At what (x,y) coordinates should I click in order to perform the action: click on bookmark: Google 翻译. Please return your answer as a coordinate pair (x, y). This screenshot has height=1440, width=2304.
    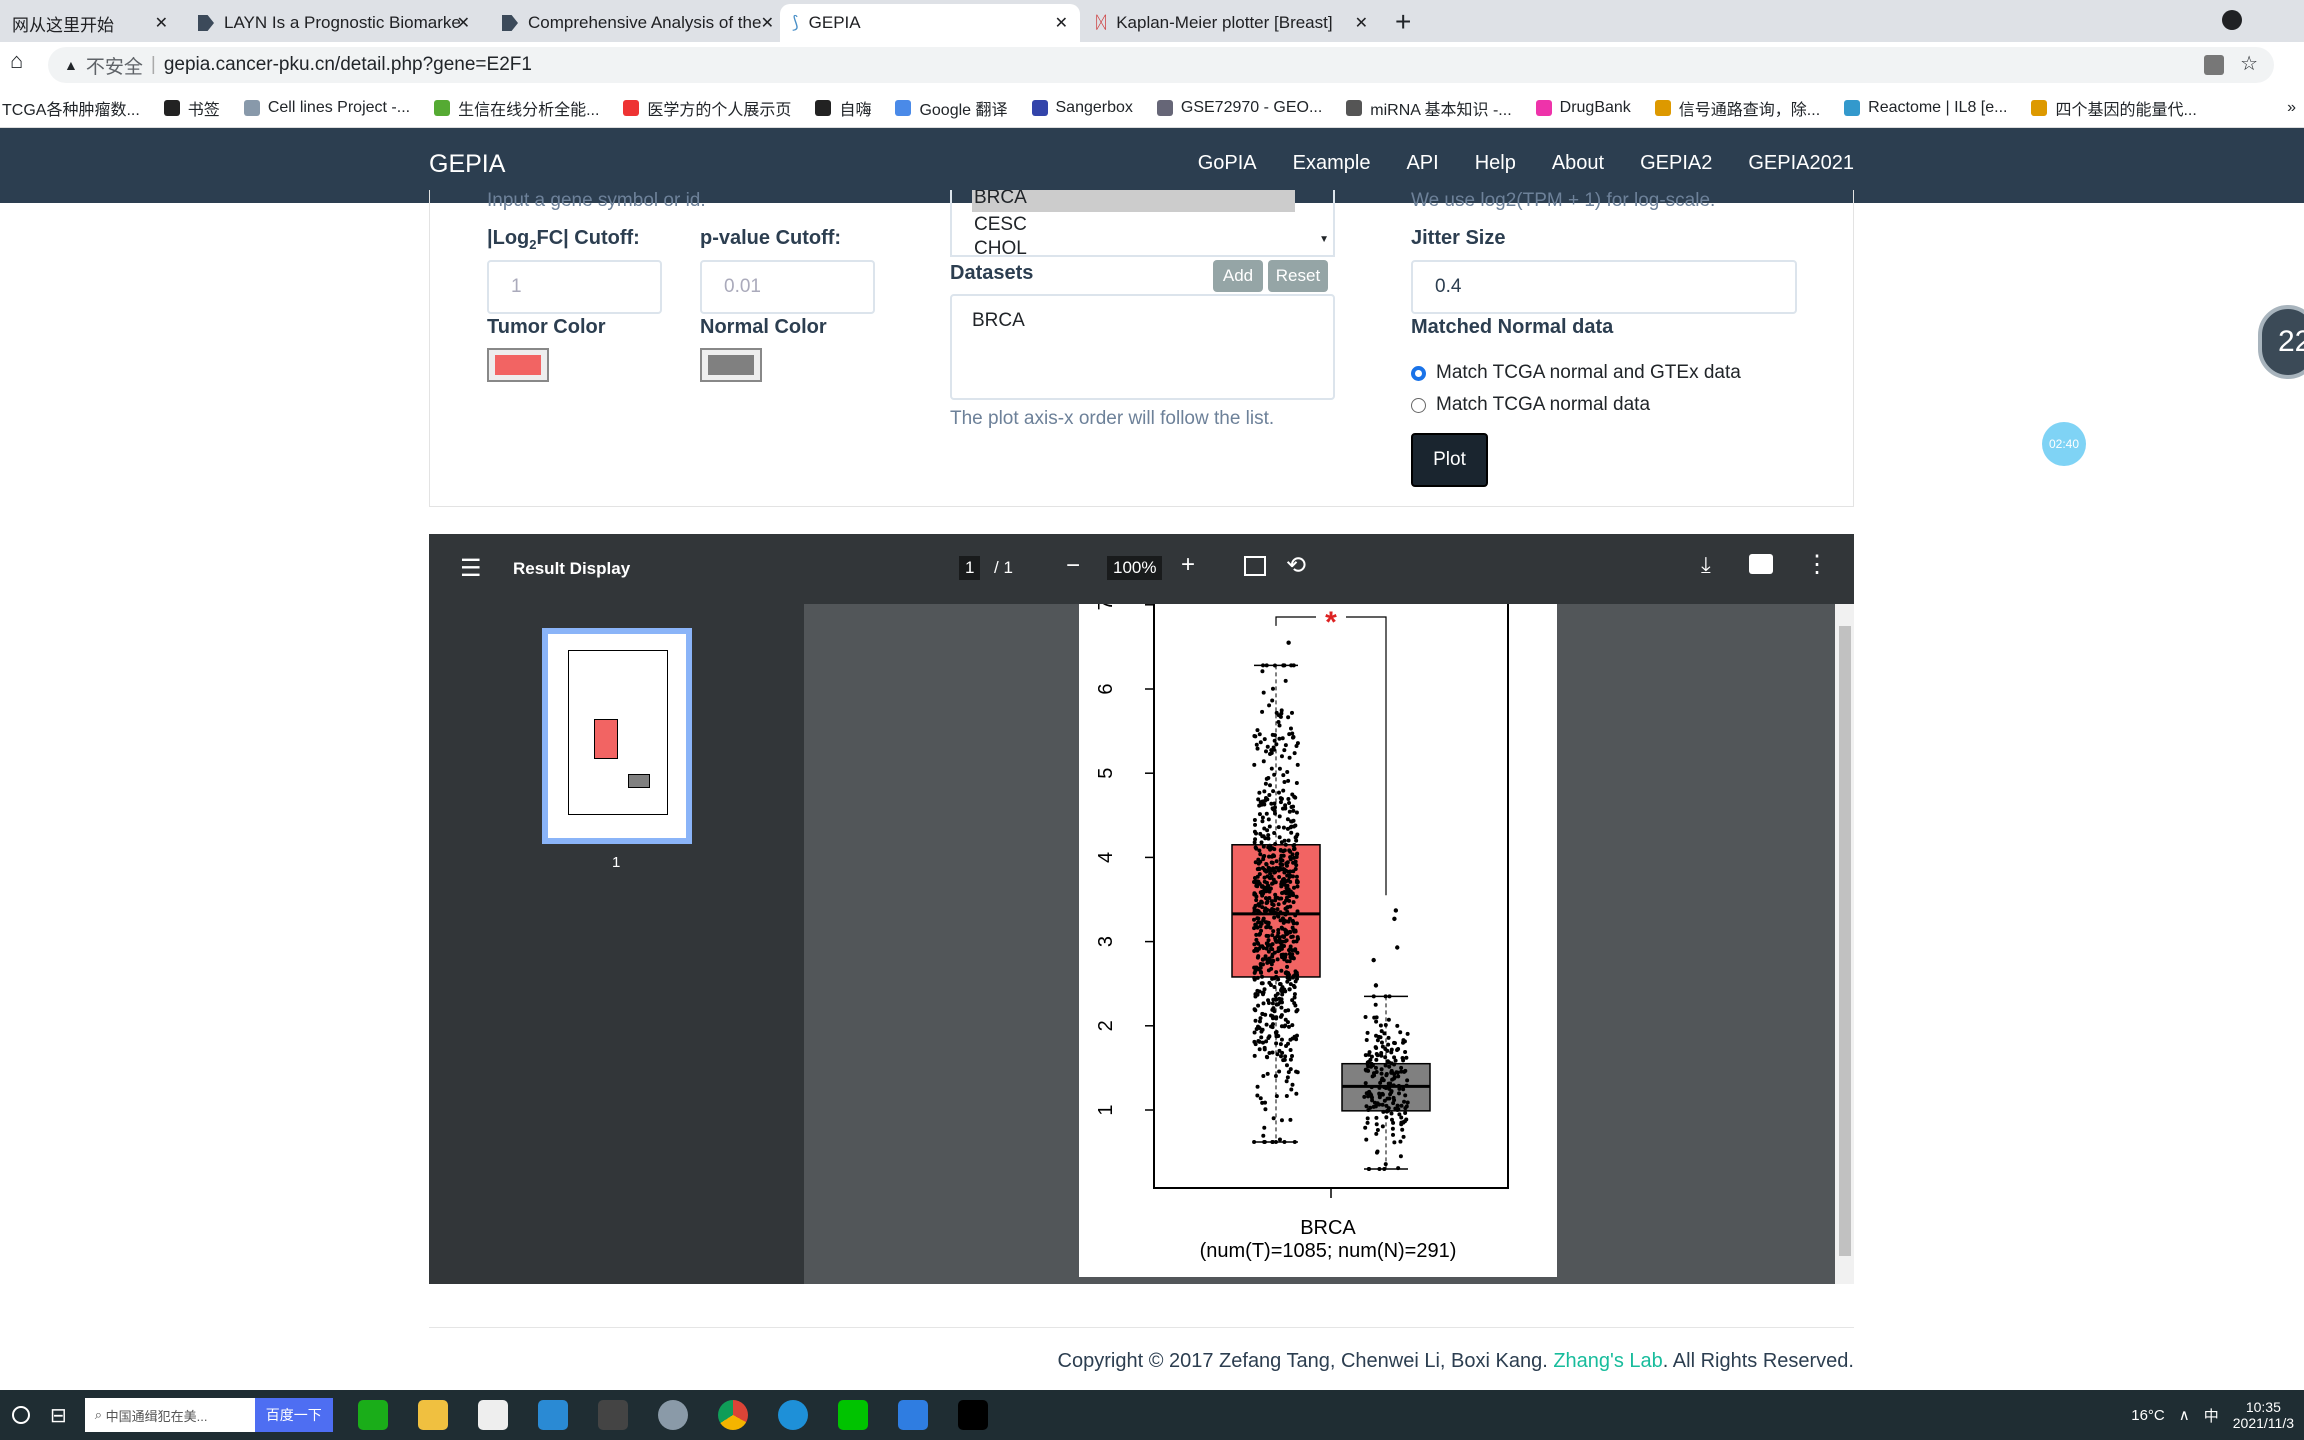
    Looking at the image, I should click on (951, 108).